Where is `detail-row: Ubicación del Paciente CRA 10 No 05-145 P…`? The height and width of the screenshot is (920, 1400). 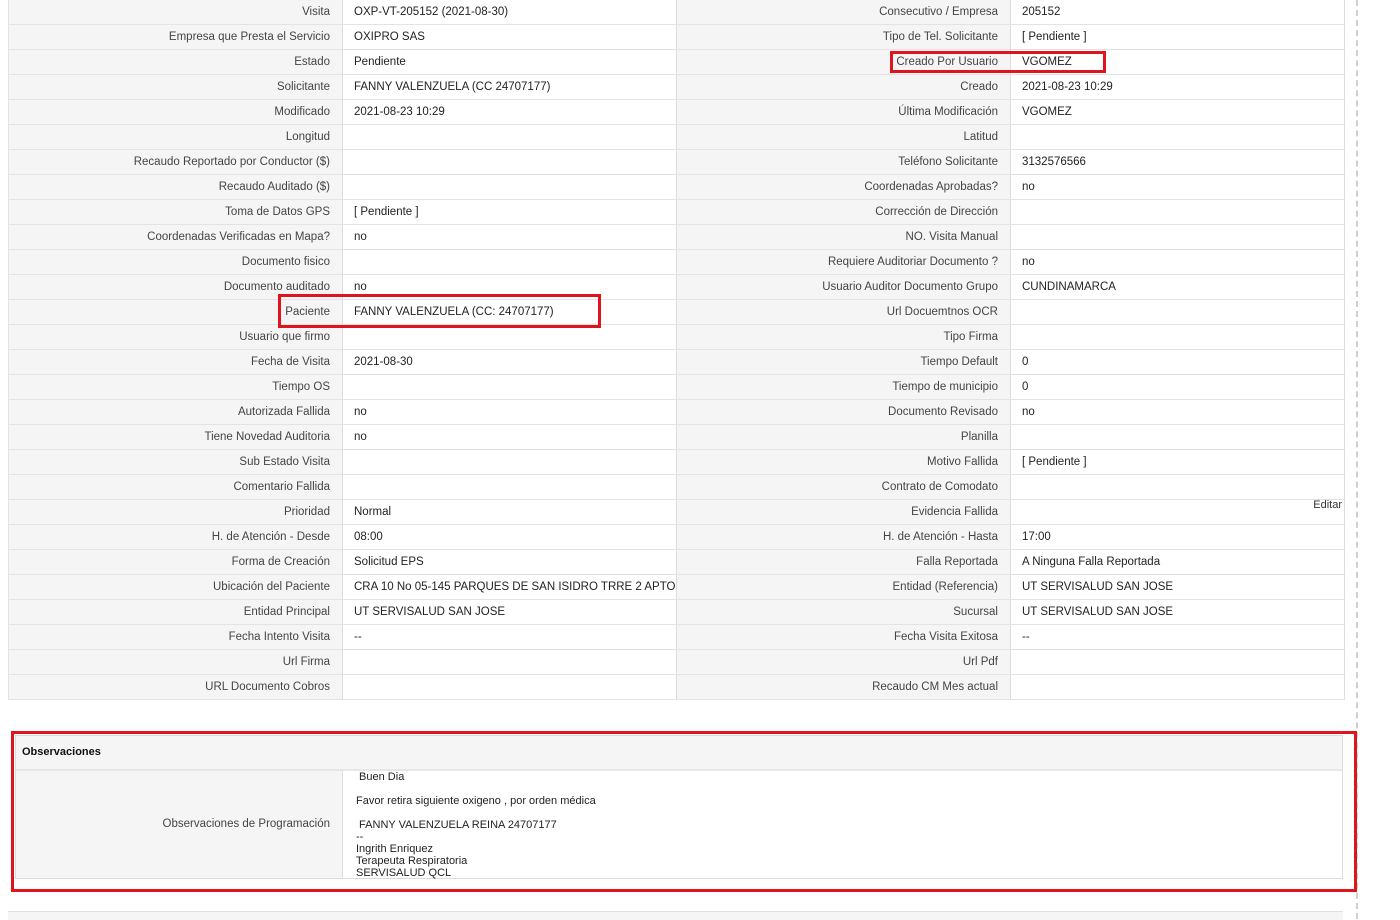 detail-row: Ubicación del Paciente CRA 10 No 05-145 P… is located at coordinates (676, 587).